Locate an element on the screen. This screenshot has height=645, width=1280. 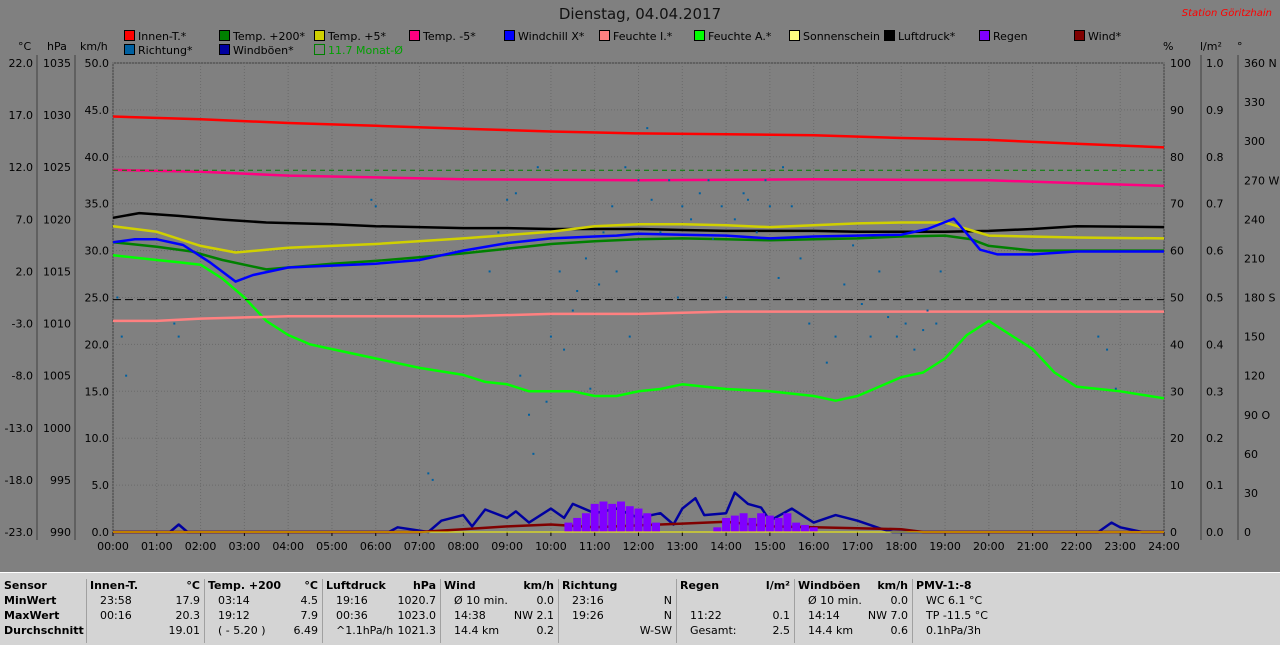
pressure-tick-label: 995 is located at coordinates (60, 480).